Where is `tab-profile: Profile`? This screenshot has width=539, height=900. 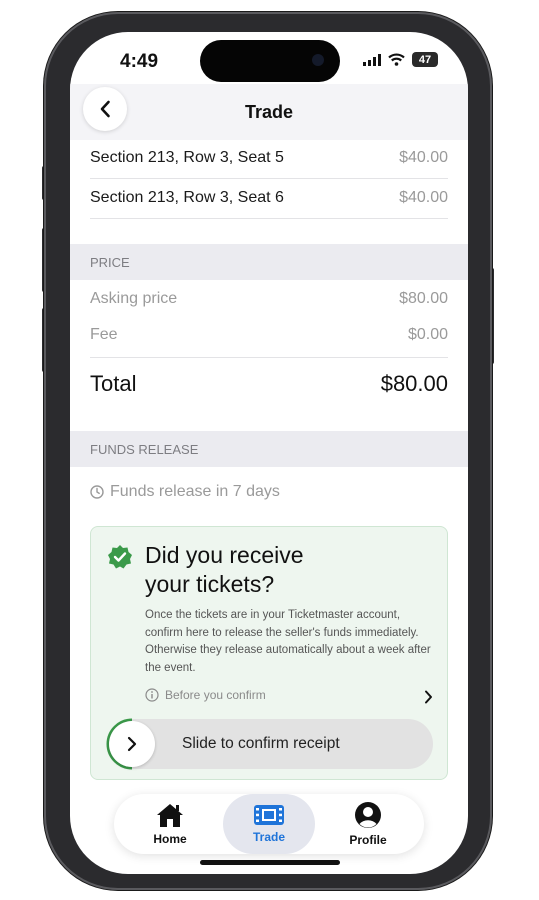 tab-profile: Profile is located at coordinates (368, 824).